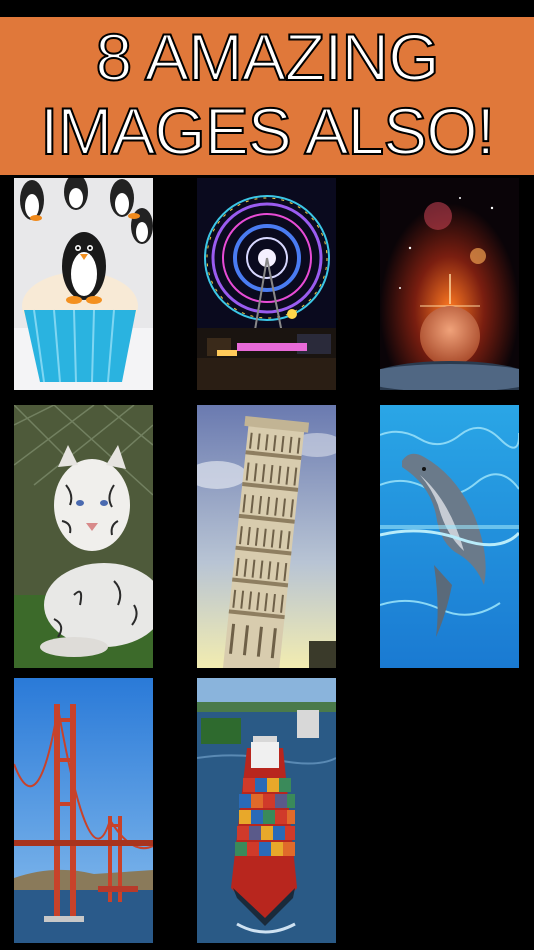 The width and height of the screenshot is (534, 950). Describe the element at coordinates (266, 810) in the screenshot. I see `image-container-ship` at that location.